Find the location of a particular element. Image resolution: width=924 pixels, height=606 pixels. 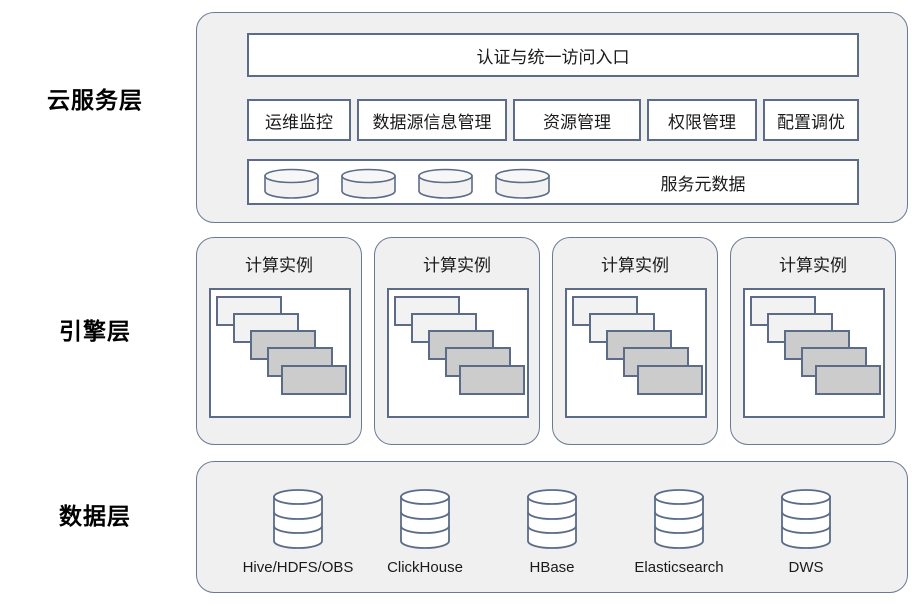

data-store-label: DWS is located at coordinates (806, 567).